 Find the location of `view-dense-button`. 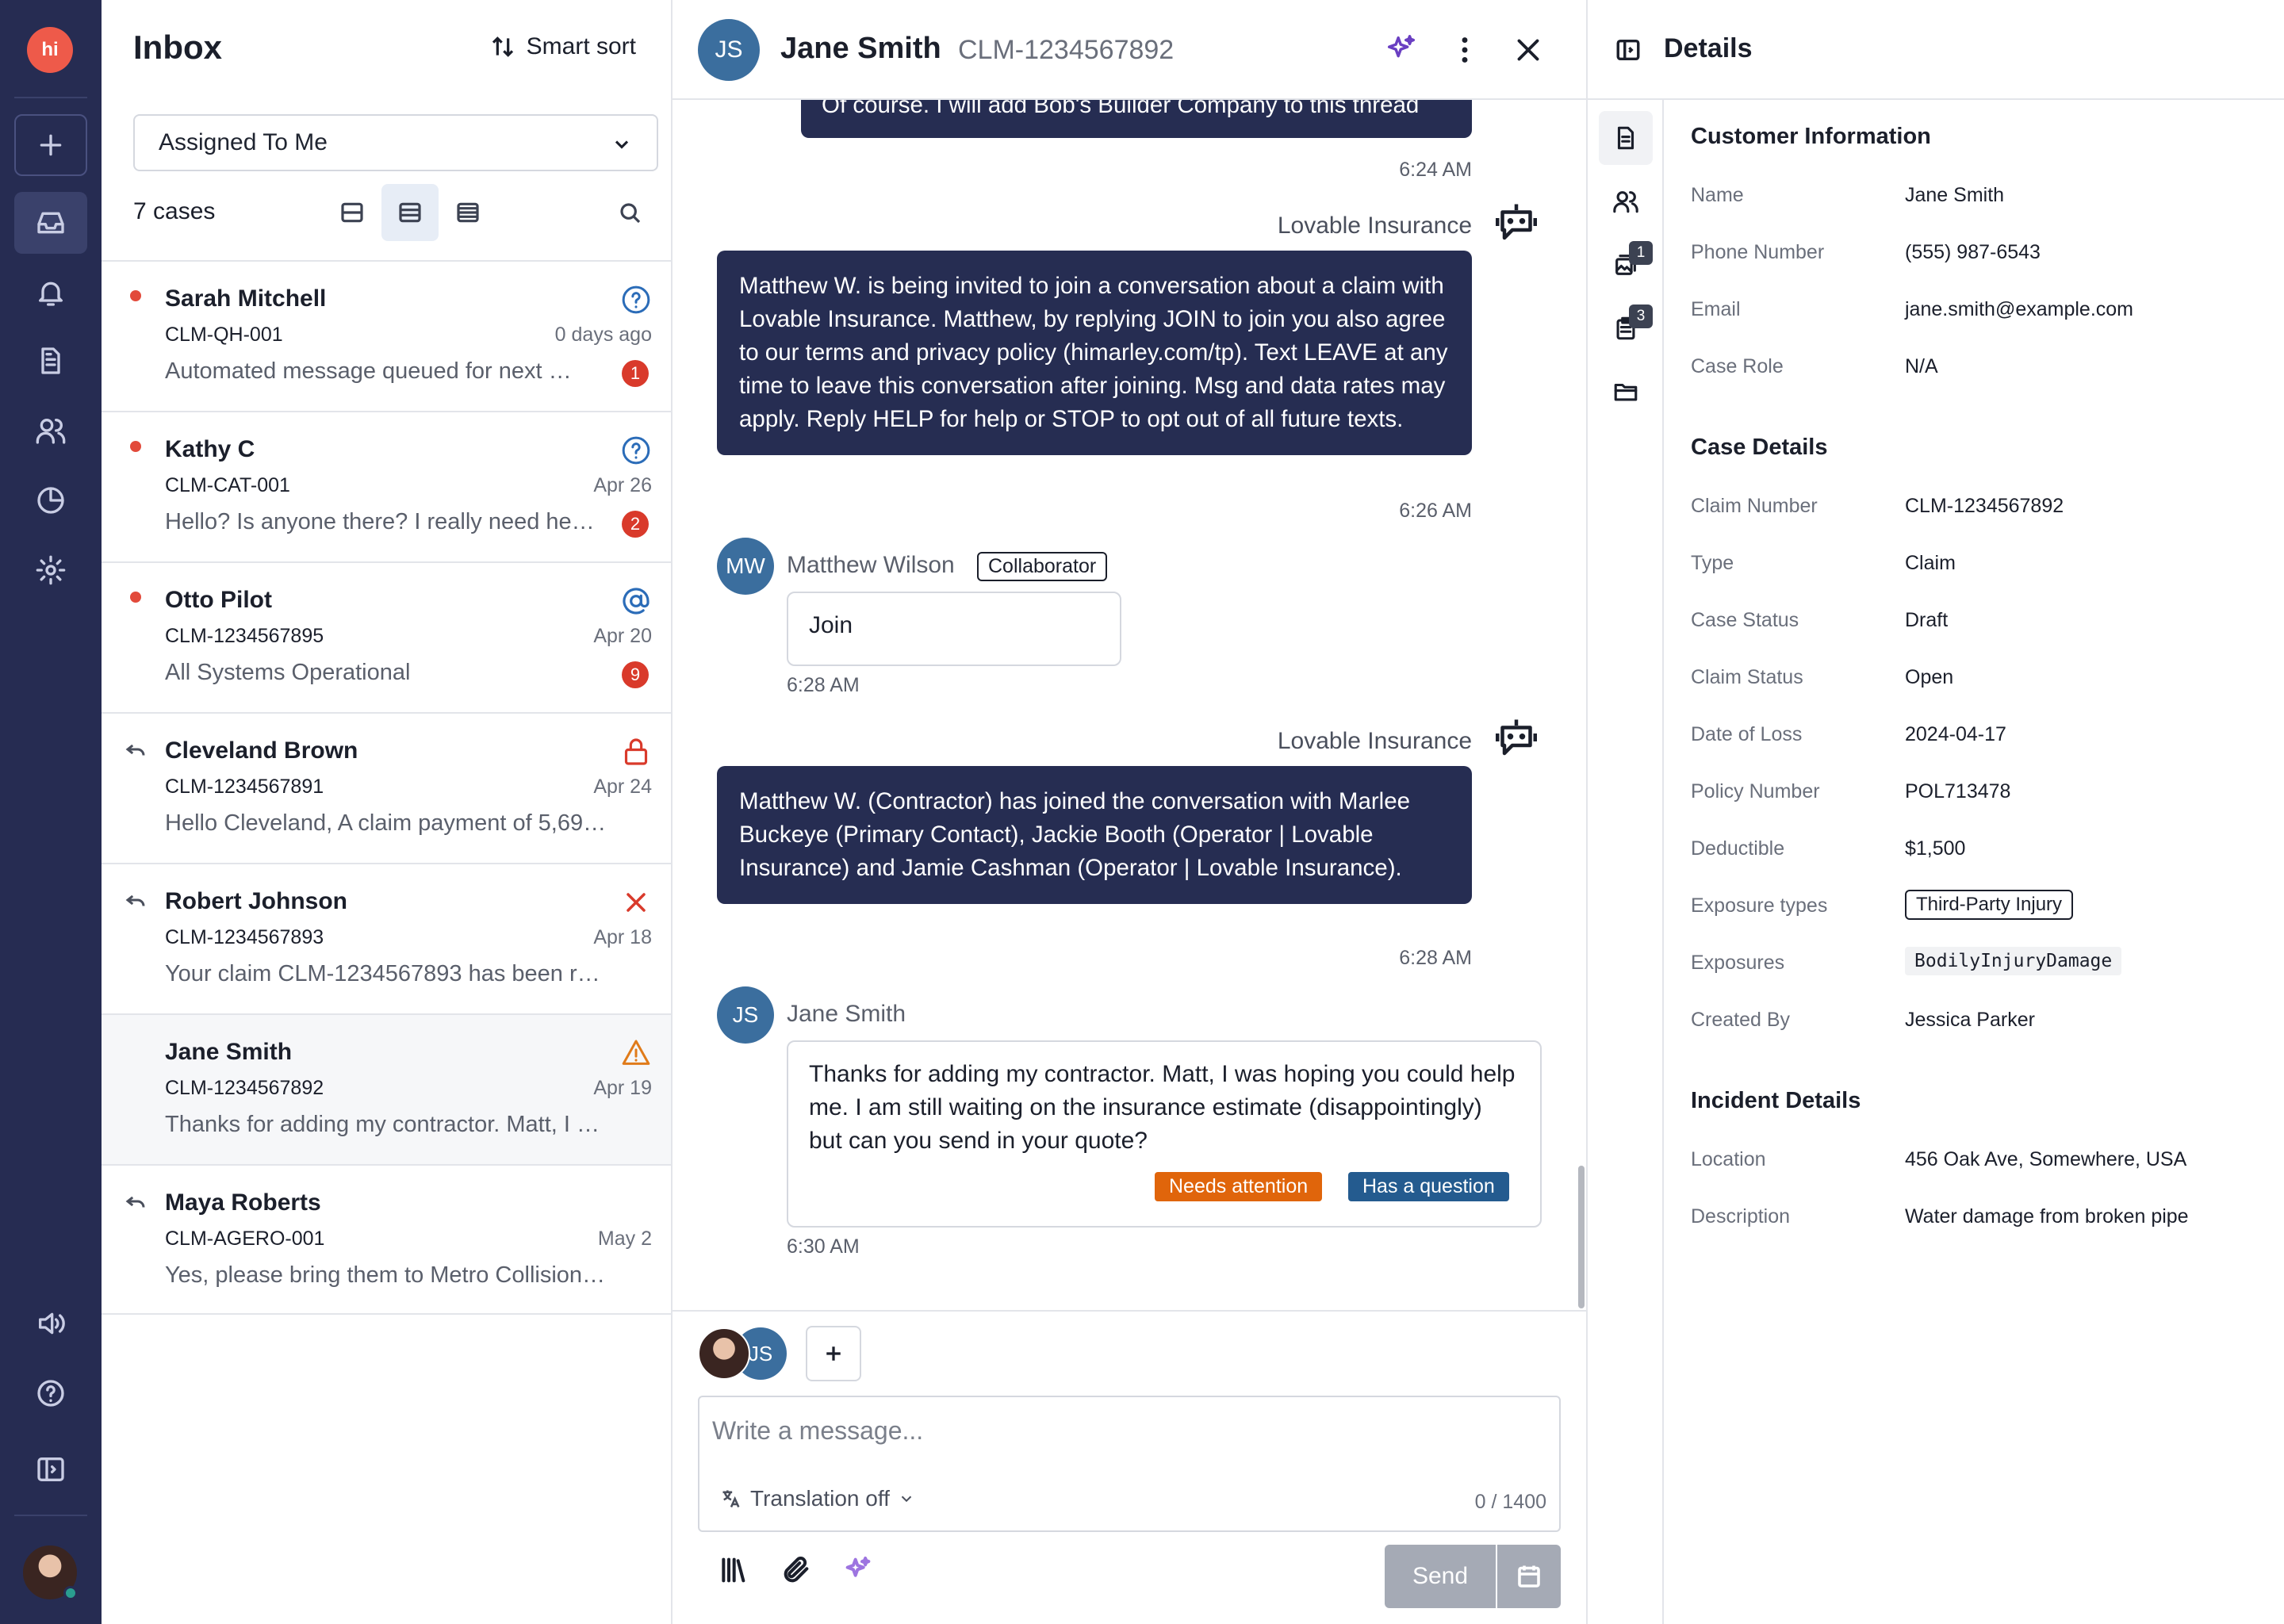

view-dense-button is located at coordinates (467, 213).